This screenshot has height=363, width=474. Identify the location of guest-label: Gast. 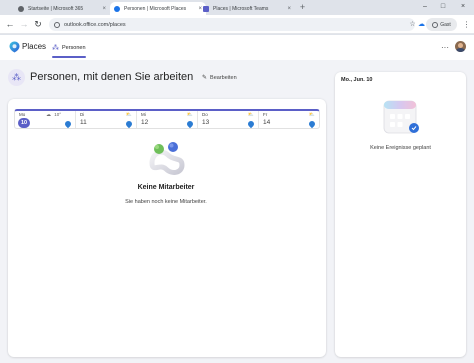
(445, 24).